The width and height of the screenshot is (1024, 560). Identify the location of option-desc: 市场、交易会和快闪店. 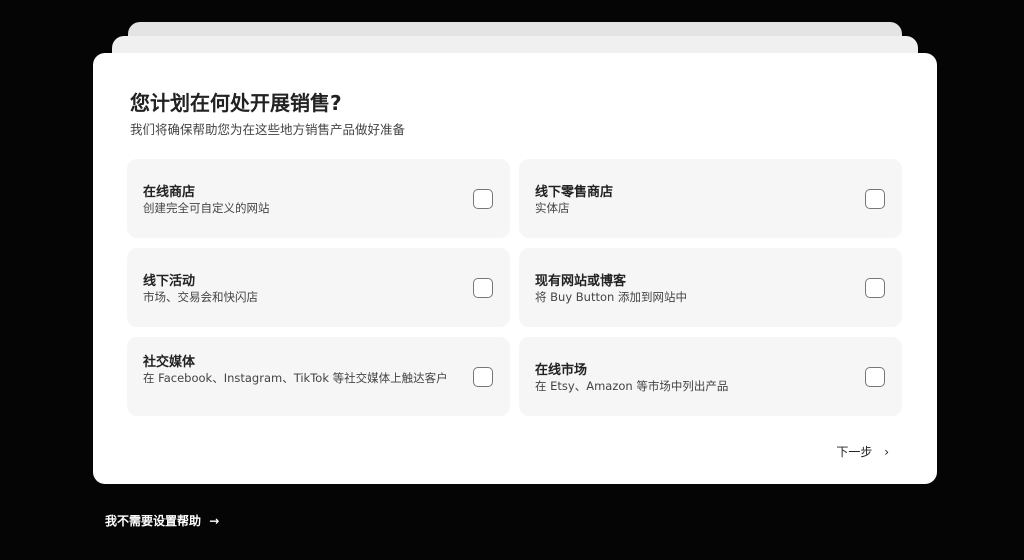
(200, 297).